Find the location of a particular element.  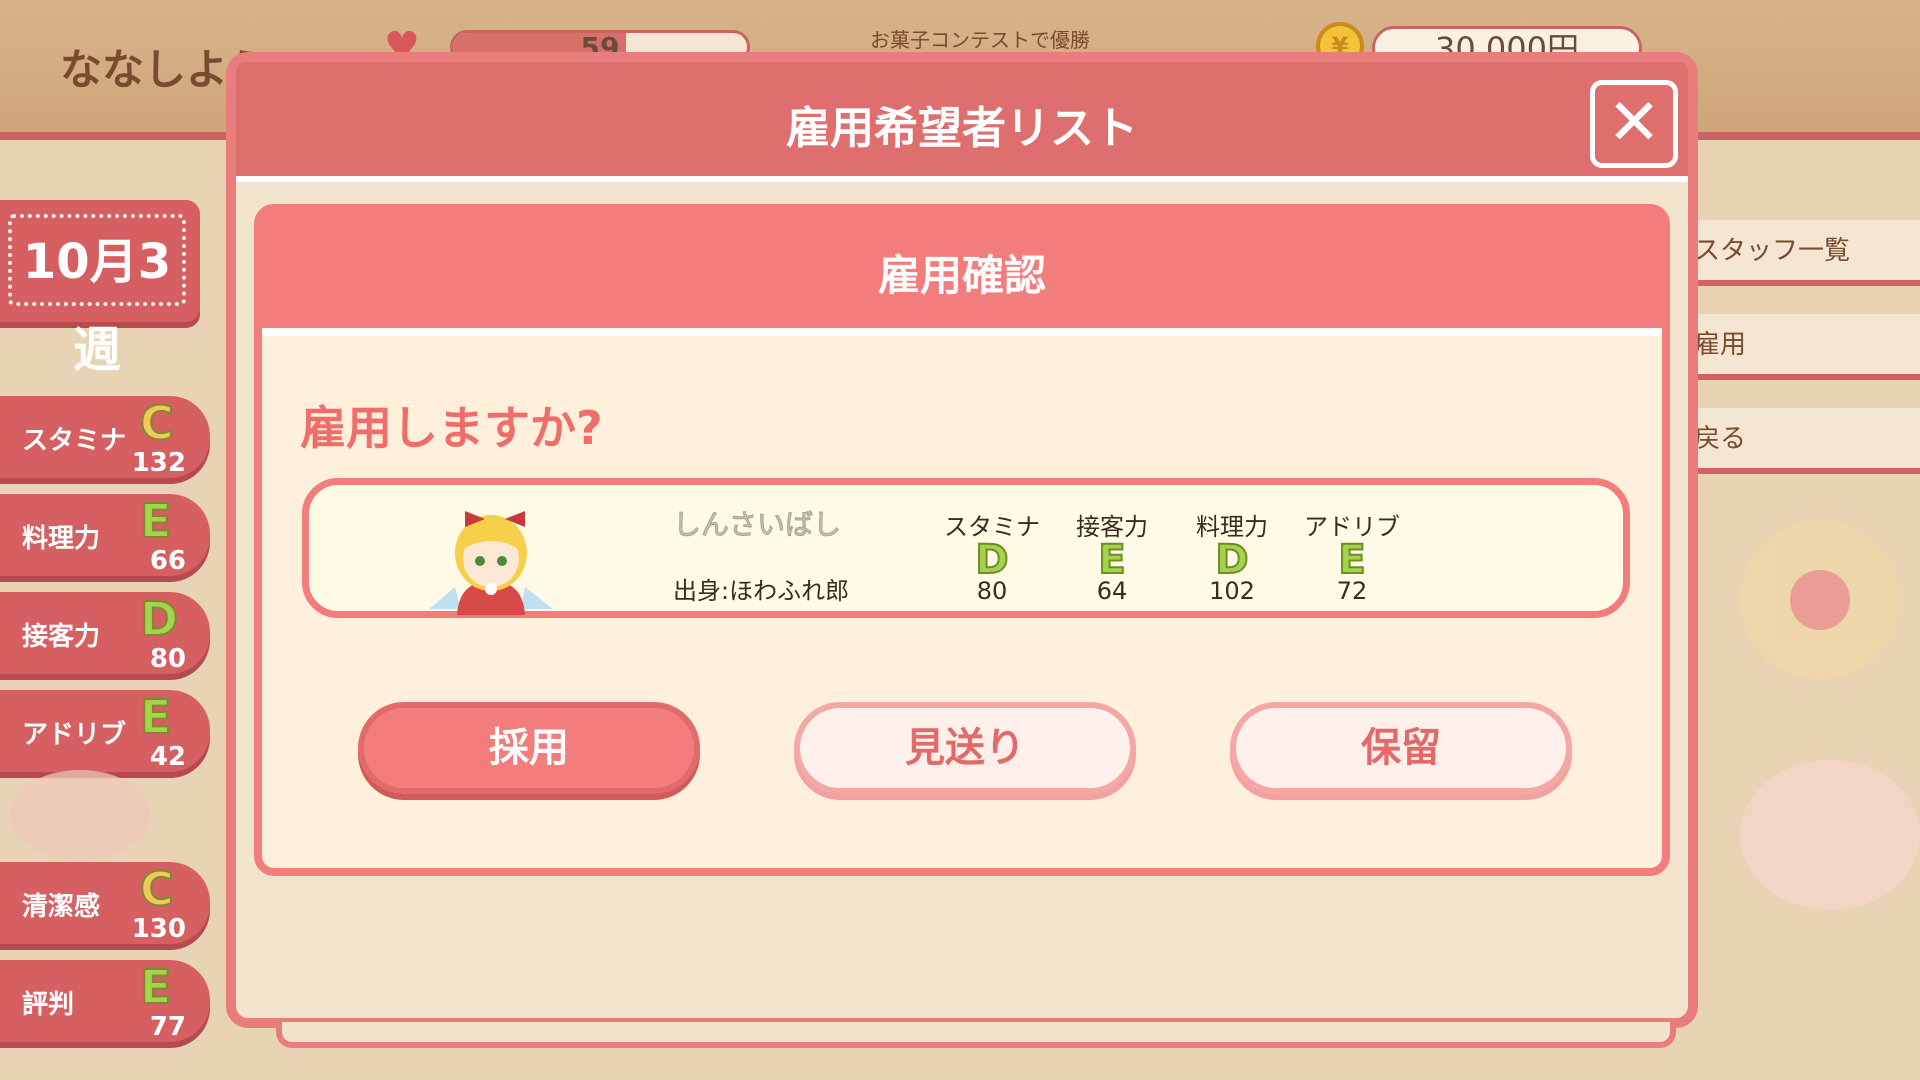

stat-label: 接客力 is located at coordinates (61, 637).